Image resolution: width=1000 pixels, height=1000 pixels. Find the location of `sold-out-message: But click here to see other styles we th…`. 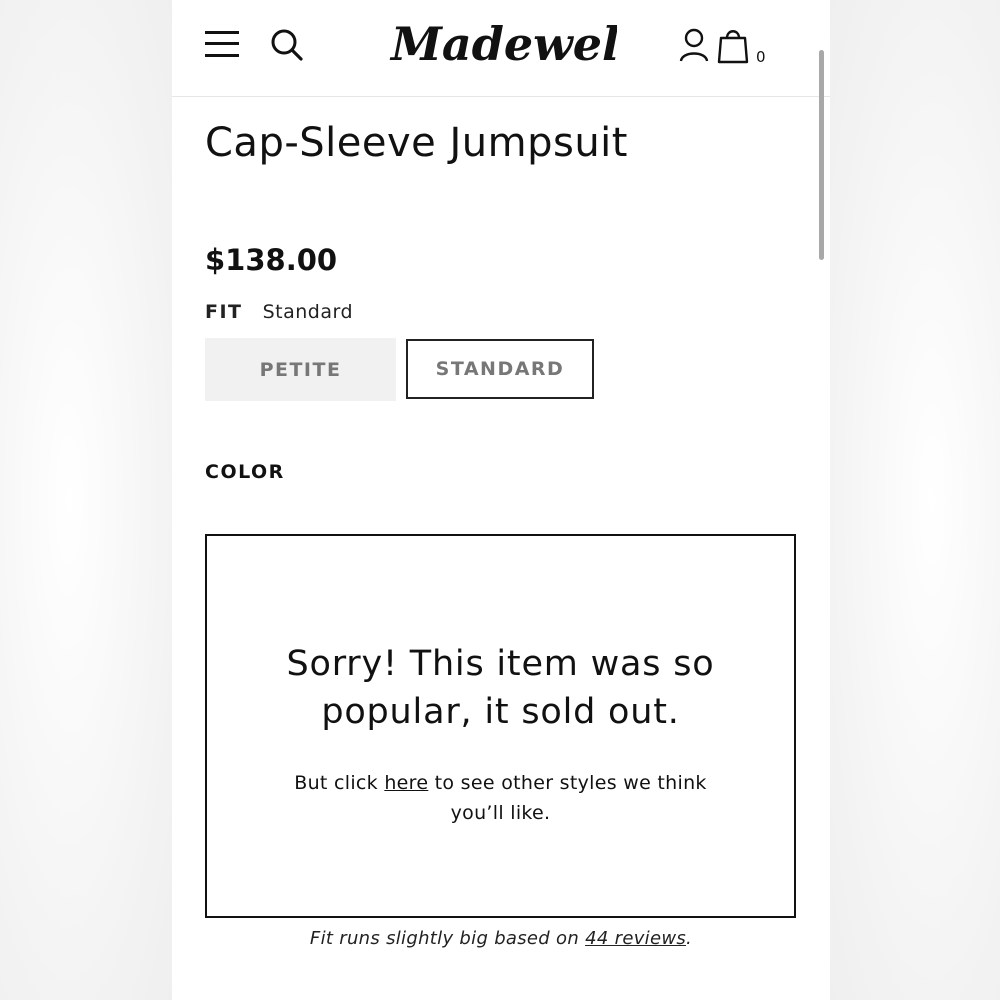

sold-out-message: But click here to see other styles we th… is located at coordinates (500, 798).